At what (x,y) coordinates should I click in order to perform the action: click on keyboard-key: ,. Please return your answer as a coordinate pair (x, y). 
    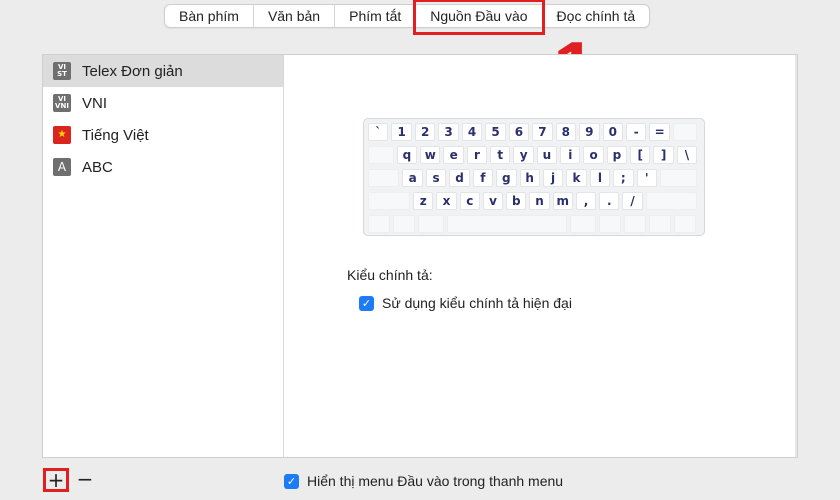
    Looking at the image, I should click on (586, 201).